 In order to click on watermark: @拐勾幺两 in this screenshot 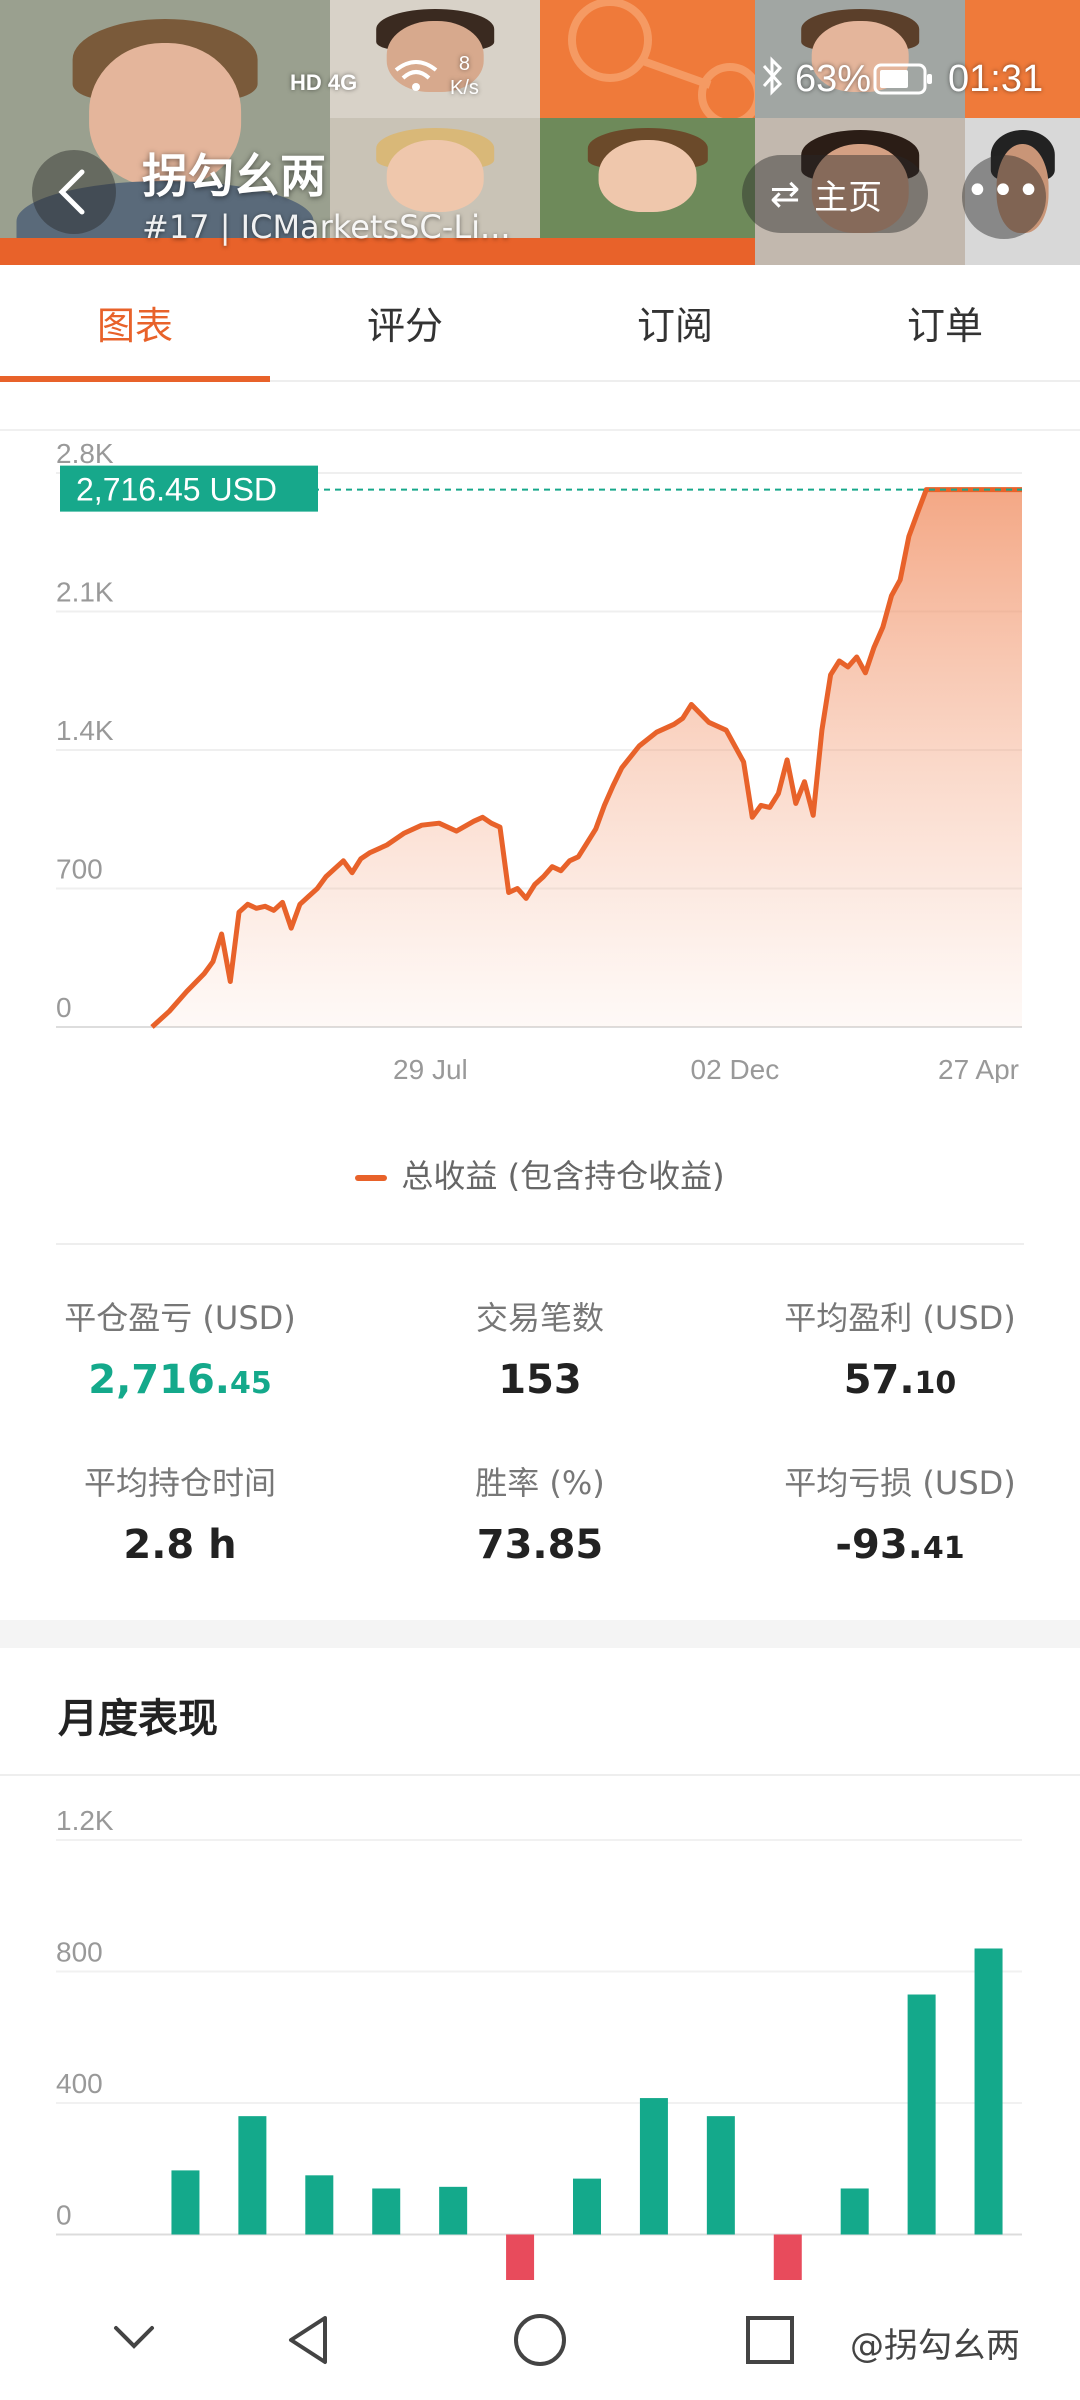, I will do `click(935, 2346)`.